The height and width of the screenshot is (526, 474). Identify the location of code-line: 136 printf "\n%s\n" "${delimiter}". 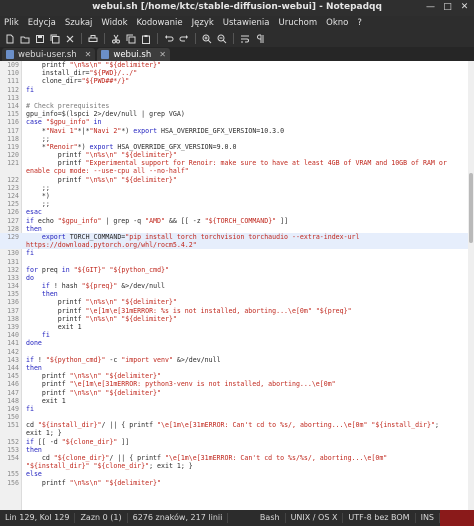
(237, 302).